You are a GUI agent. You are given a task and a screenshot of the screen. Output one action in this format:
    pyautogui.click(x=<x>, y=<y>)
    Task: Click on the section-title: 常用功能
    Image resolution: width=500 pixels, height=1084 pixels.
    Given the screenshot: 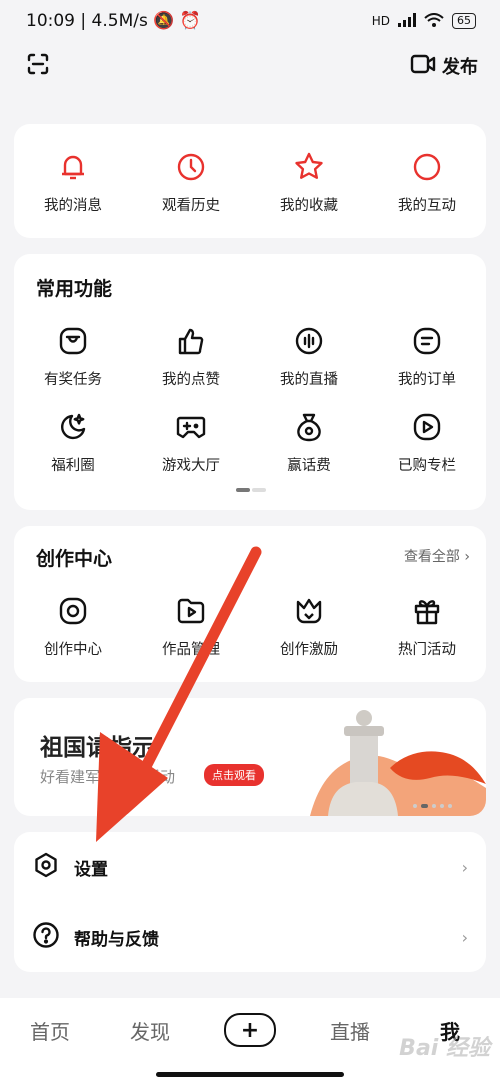 What is the action you would take?
    pyautogui.click(x=74, y=289)
    